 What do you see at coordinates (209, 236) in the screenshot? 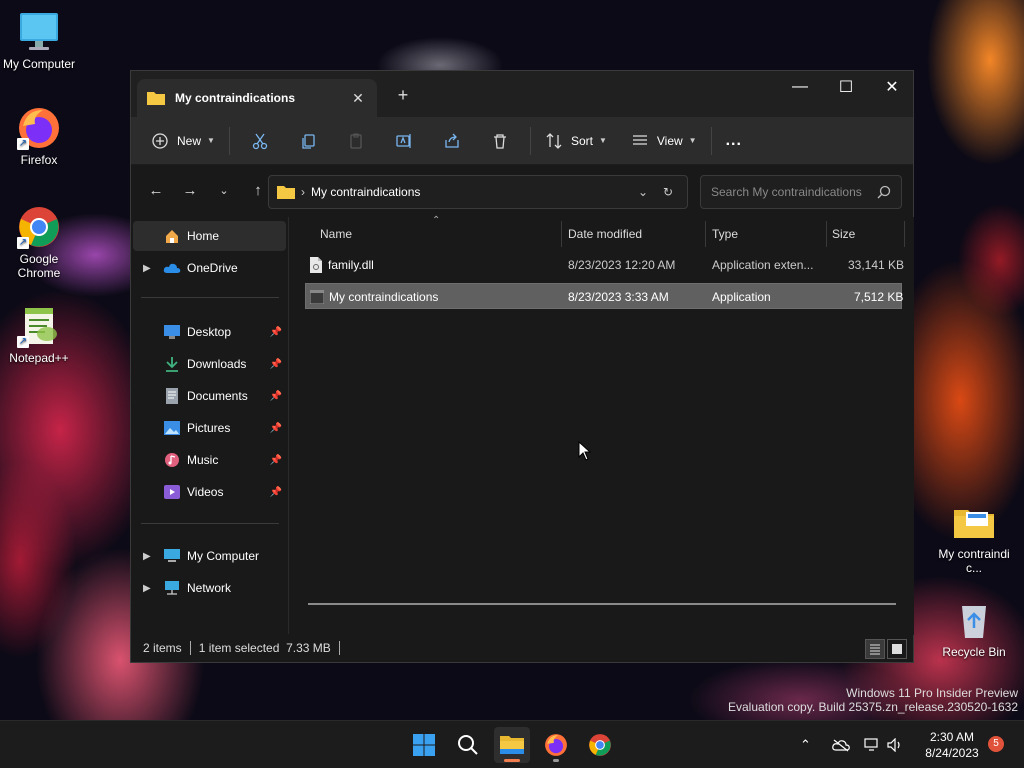
I see `sidebar-item-home: Home` at bounding box center [209, 236].